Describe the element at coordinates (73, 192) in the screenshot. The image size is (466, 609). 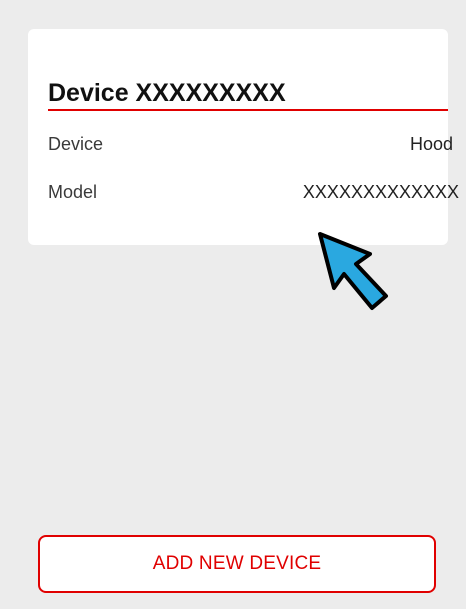
I see `device-model-label: Model` at that location.